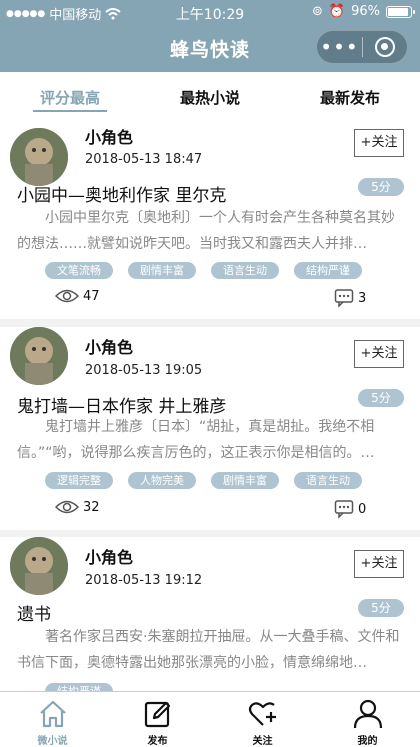 Image resolution: width=420 pixels, height=747 pixels. I want to click on more-dots-icon: •••, so click(339, 47).